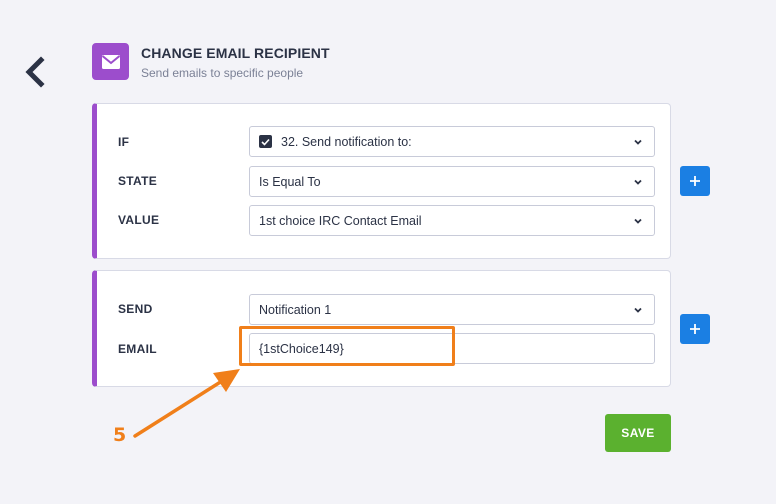 Image resolution: width=776 pixels, height=504 pixels. Describe the element at coordinates (452, 141) in the screenshot. I see `if-select: 32. Send notification to:` at that location.